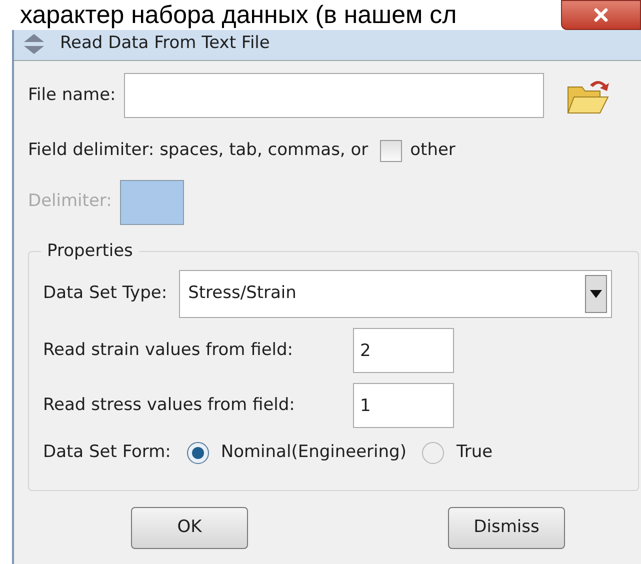 This screenshot has width=641, height=564. What do you see at coordinates (165, 44) in the screenshot?
I see `window-title: Read Data From Text File` at bounding box center [165, 44].